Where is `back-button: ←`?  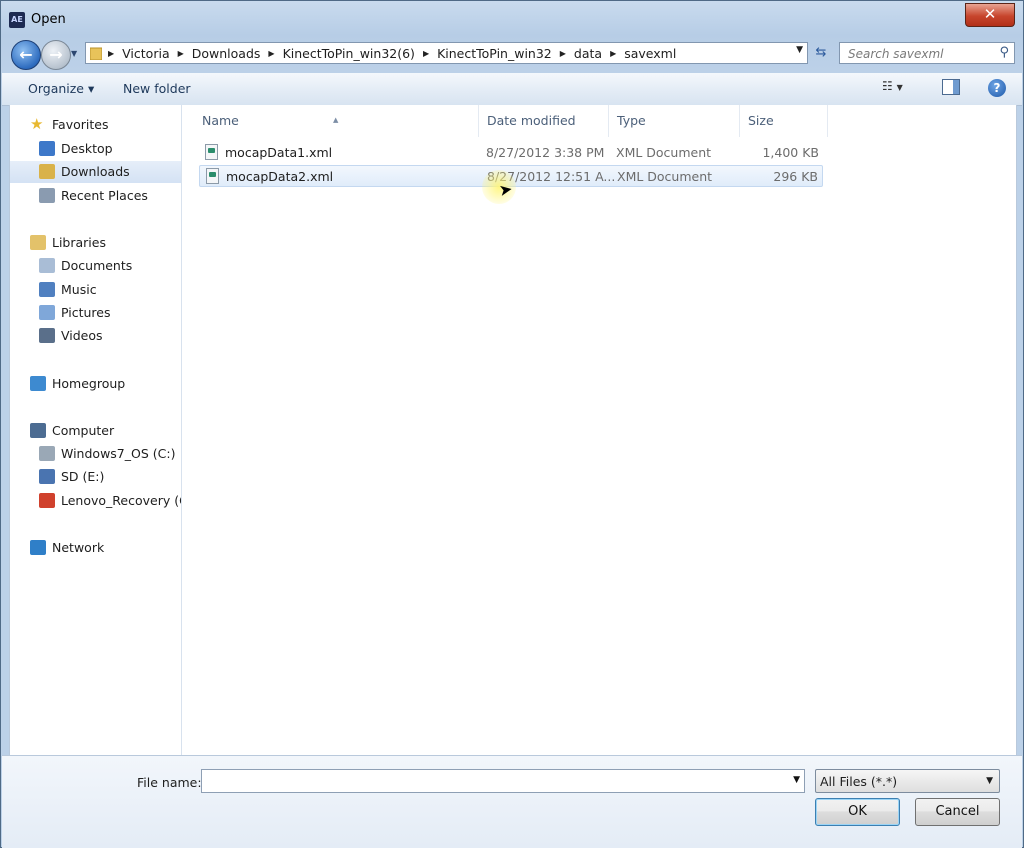
back-button: ← is located at coordinates (26, 55).